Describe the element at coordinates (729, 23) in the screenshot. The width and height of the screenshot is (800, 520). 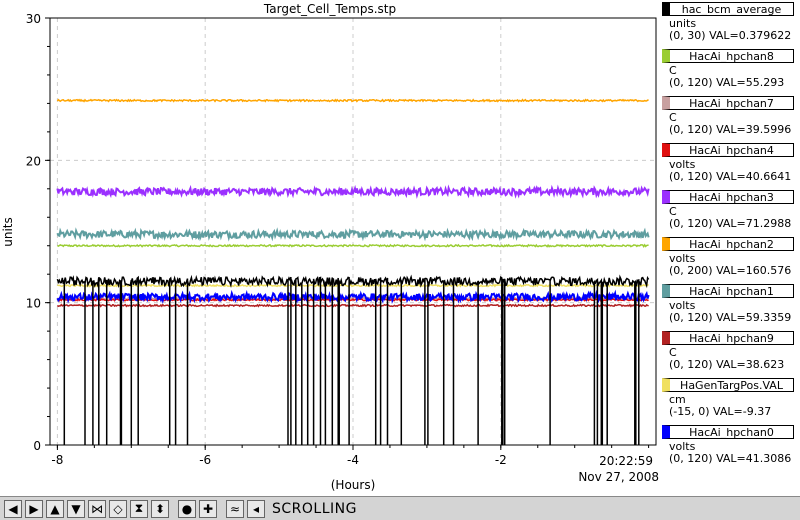
I see `legend-entry: hac_bcm_average units (0, 30) VAL=0.379622` at that location.